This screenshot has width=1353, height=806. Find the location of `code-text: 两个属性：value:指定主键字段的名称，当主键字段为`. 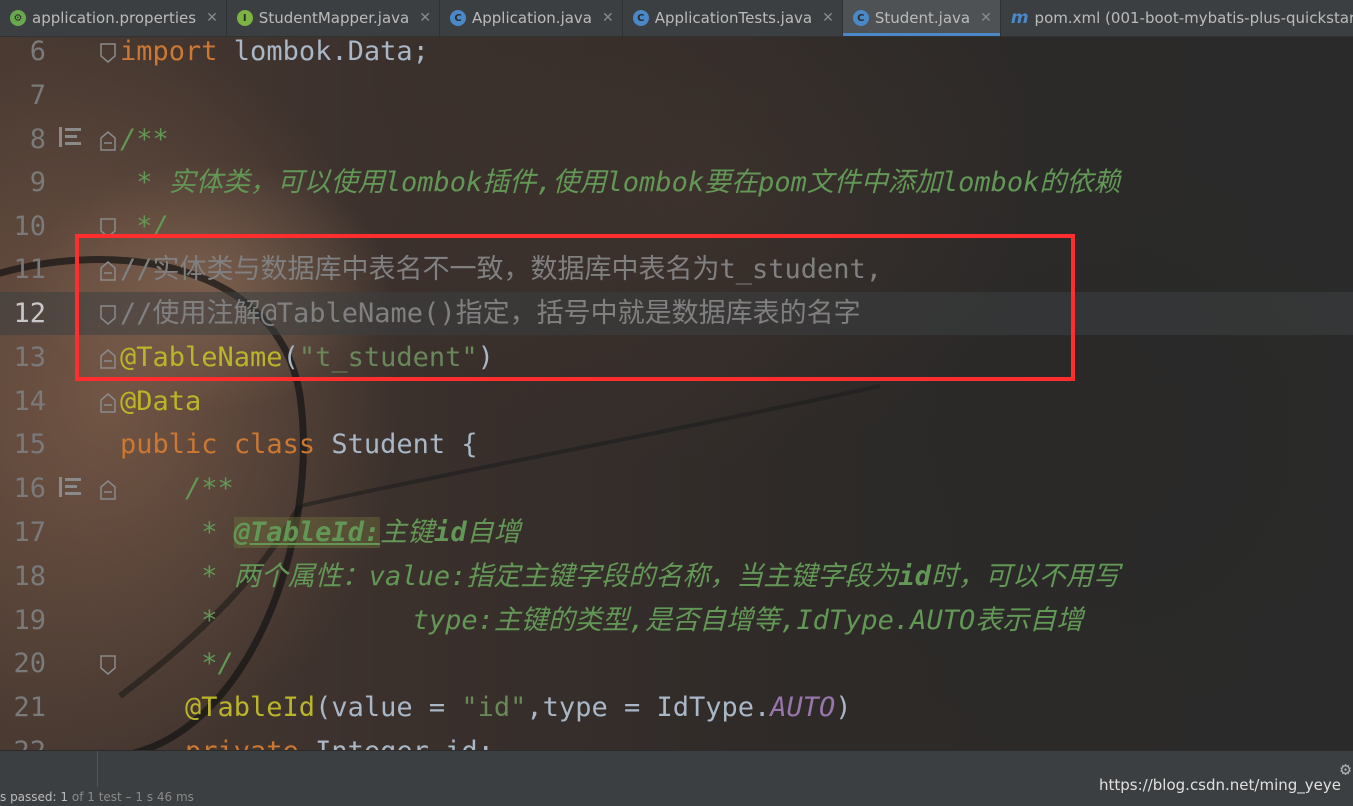

code-text: 两个属性：value:指定主键字段的名称，当主键字段为 is located at coordinates (566, 576).